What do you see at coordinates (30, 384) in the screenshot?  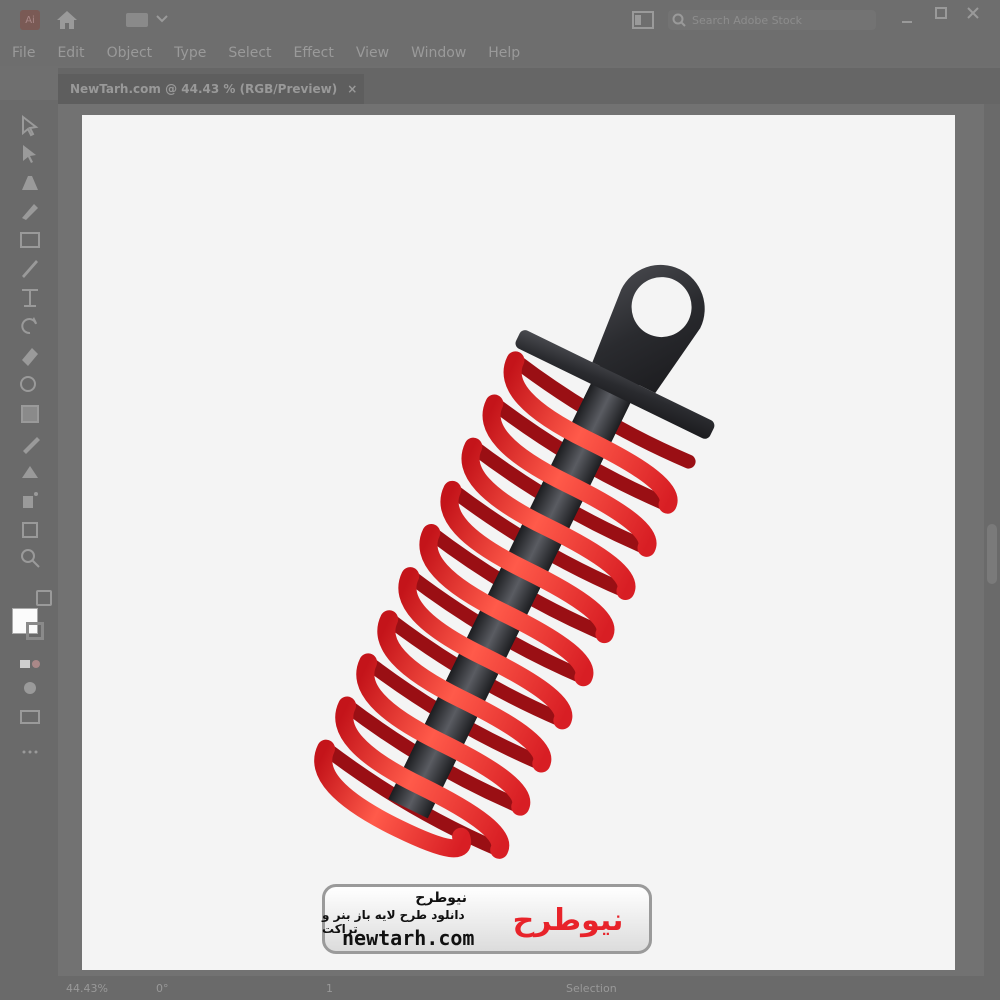 I see `shape-builder-tool-icon` at bounding box center [30, 384].